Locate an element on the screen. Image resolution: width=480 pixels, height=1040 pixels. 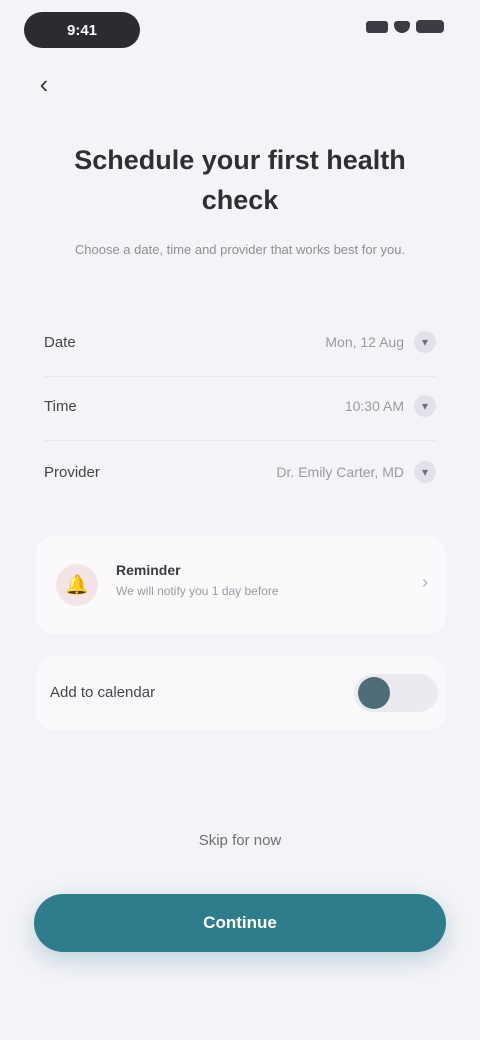
time-value: 10:30 AM is located at coordinates (374, 406).